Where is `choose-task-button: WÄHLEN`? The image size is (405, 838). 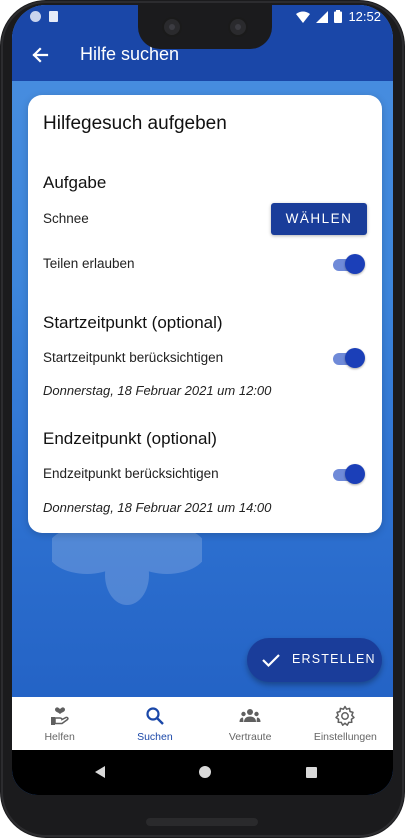
choose-task-button: WÄHLEN is located at coordinates (319, 219).